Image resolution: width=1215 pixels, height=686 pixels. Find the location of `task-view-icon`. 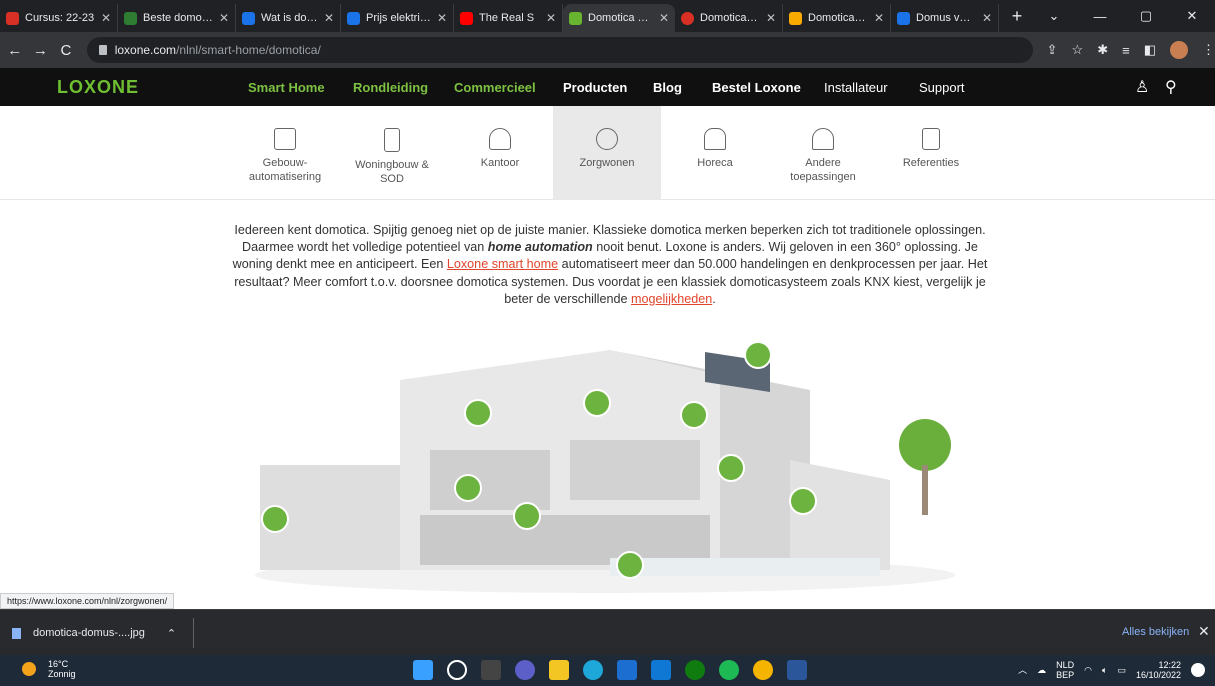

task-view-icon is located at coordinates (491, 670).